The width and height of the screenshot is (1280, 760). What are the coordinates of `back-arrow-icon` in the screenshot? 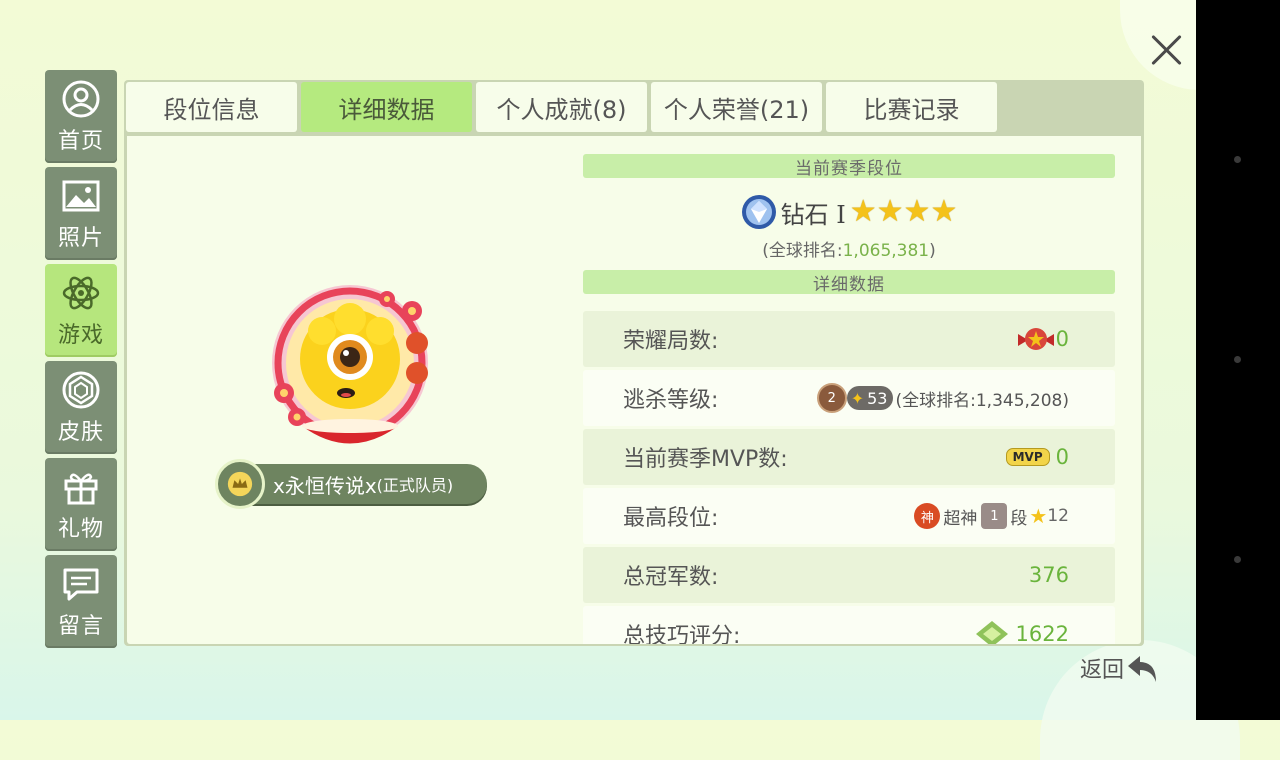 It's located at (1142, 669).